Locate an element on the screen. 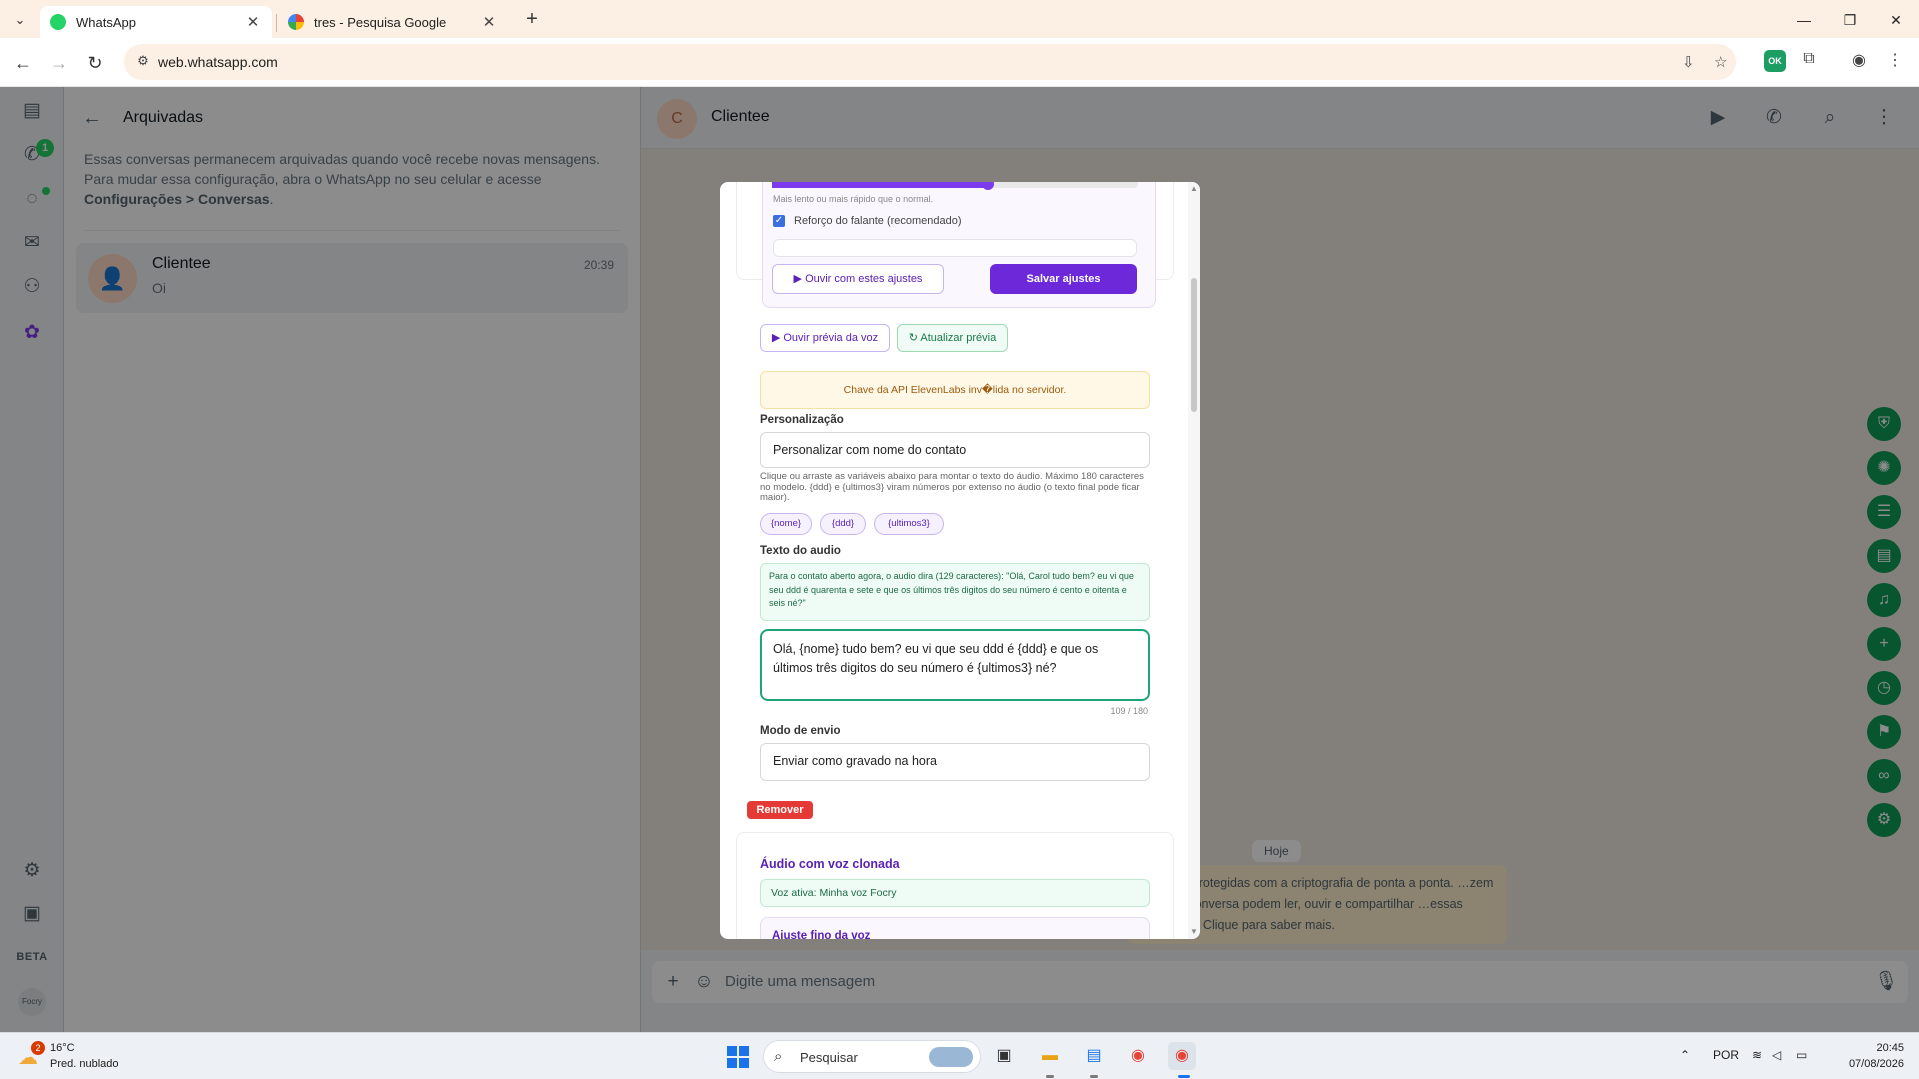  extension-ok-icon: OK is located at coordinates (1775, 61).